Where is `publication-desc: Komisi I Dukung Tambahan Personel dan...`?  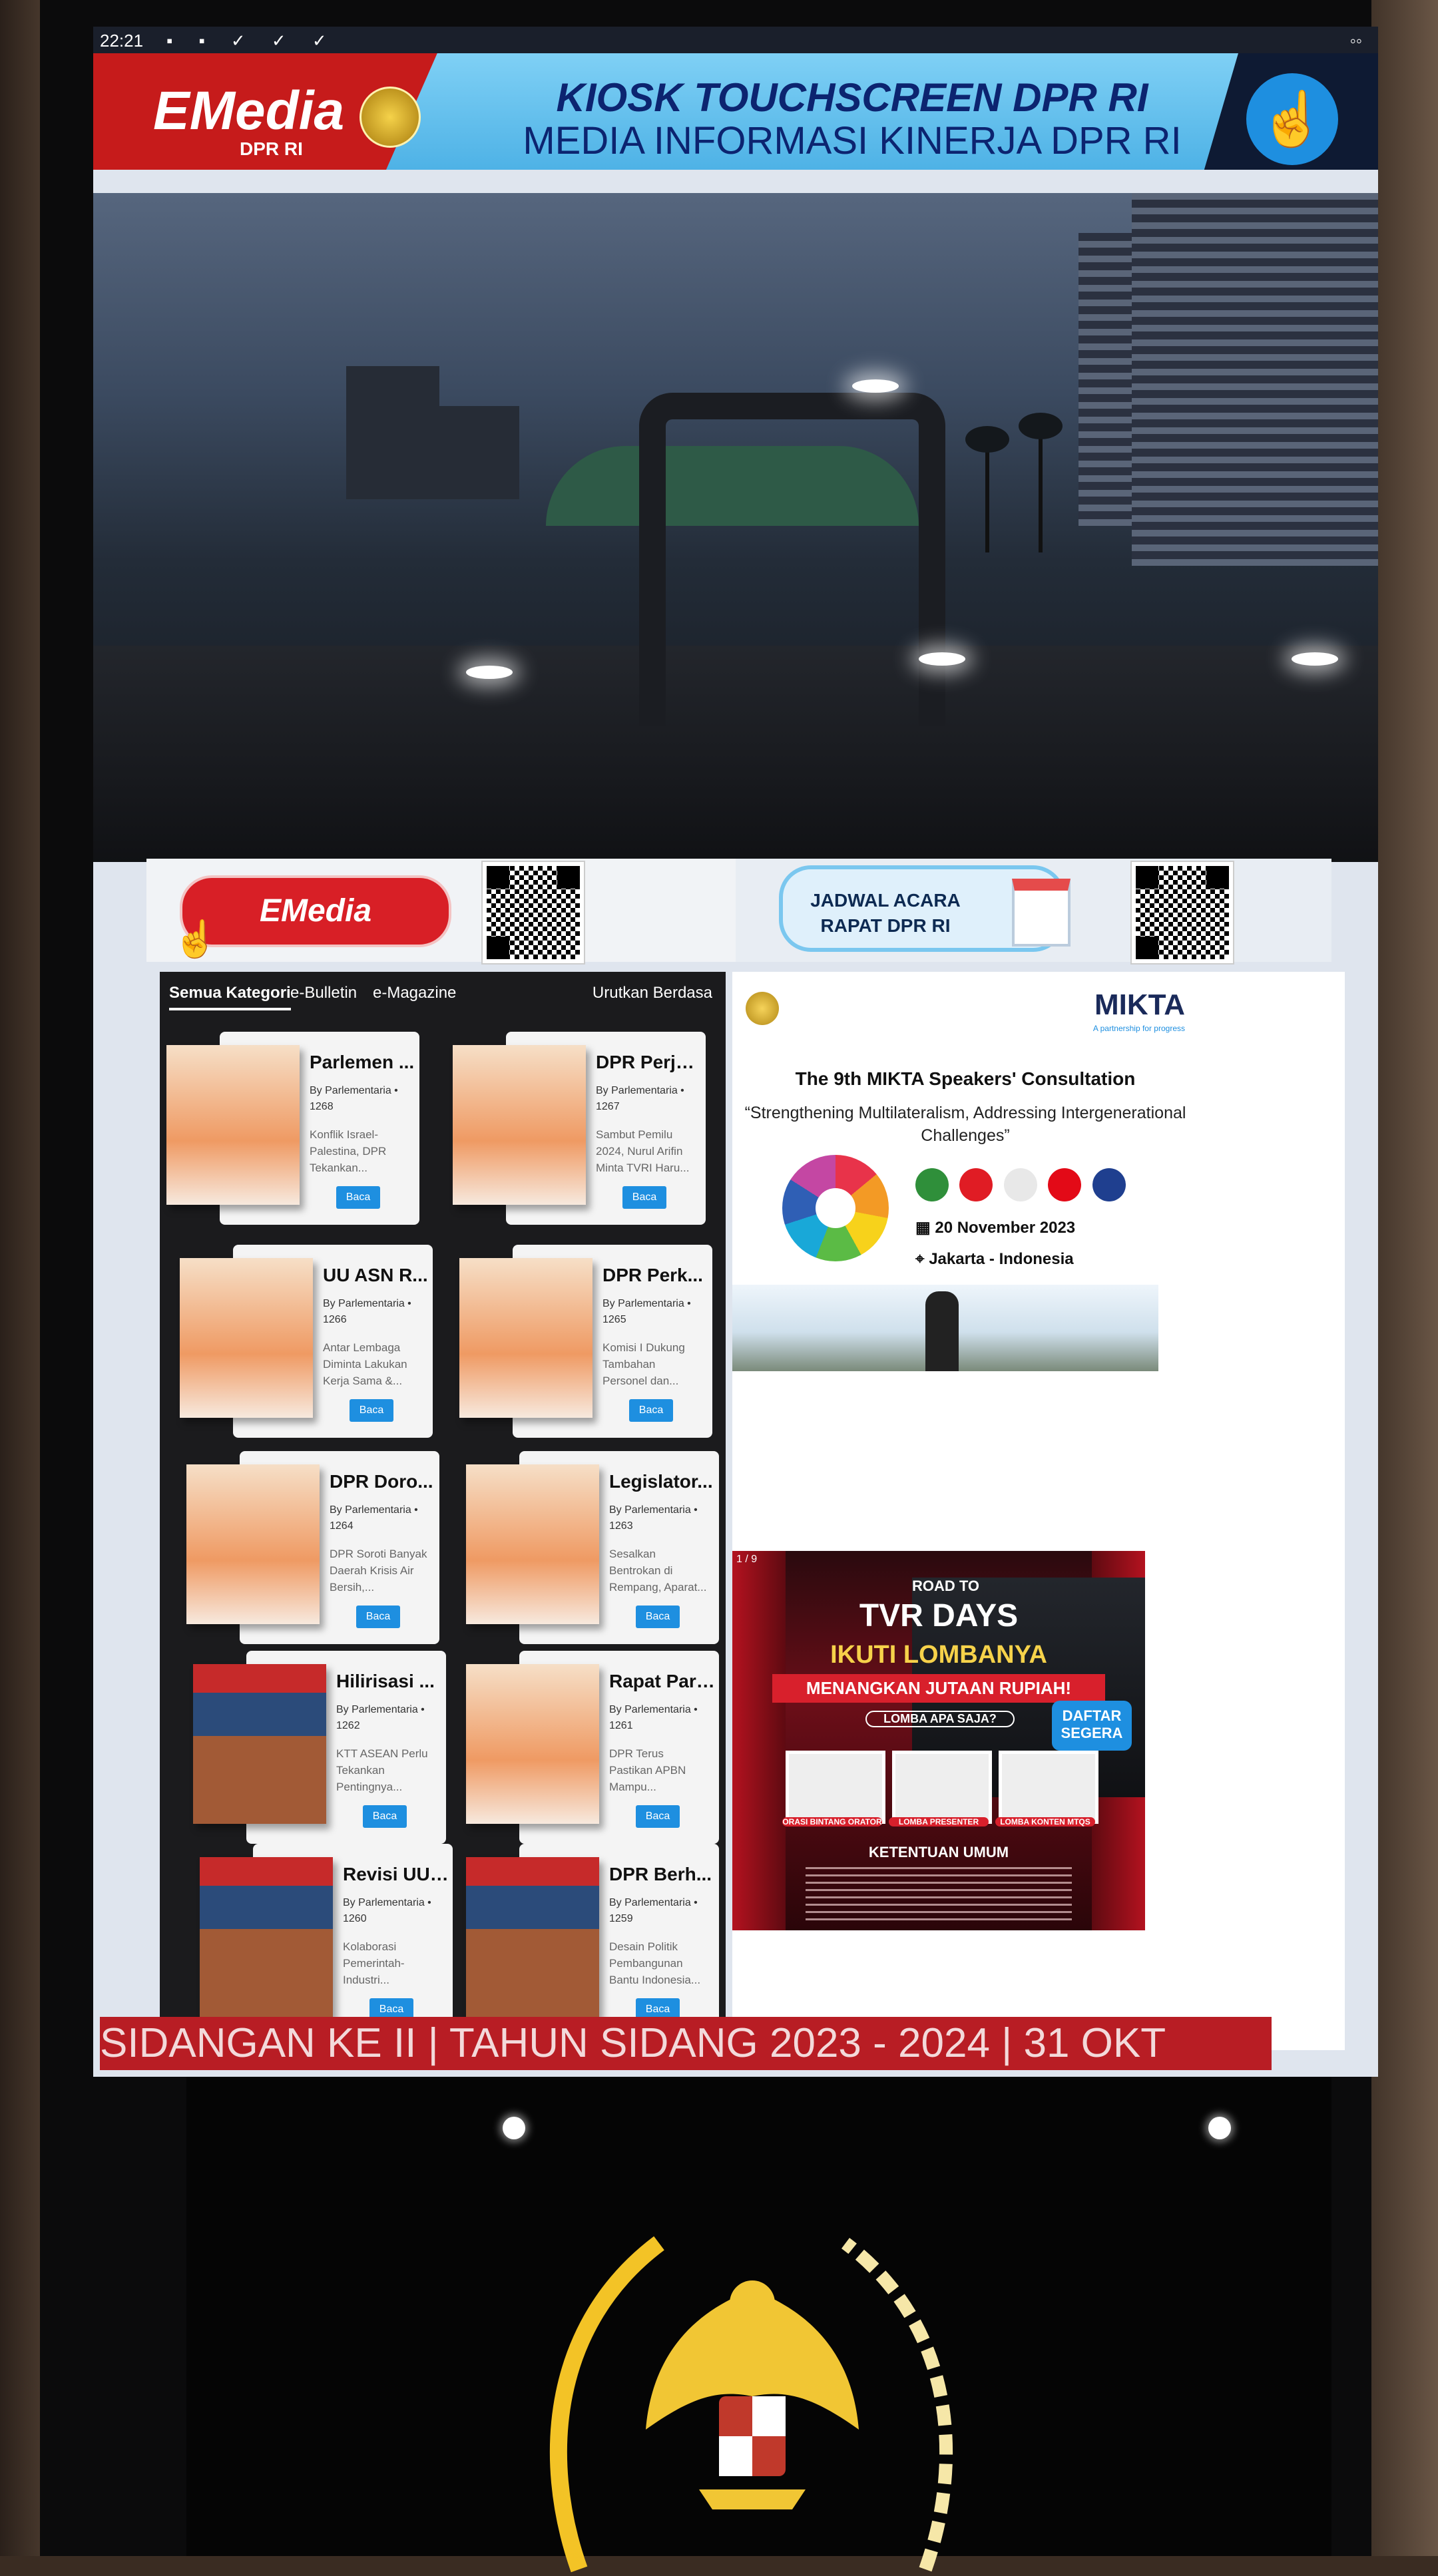
publication-desc: Komisi I Dukung Tambahan Personel dan... is located at coordinates (644, 1364).